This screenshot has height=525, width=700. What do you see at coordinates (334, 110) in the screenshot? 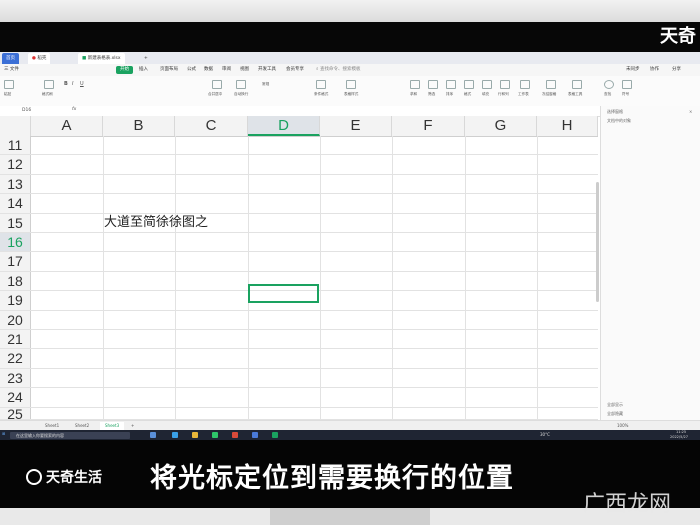
I see `formula-input` at bounding box center [334, 110].